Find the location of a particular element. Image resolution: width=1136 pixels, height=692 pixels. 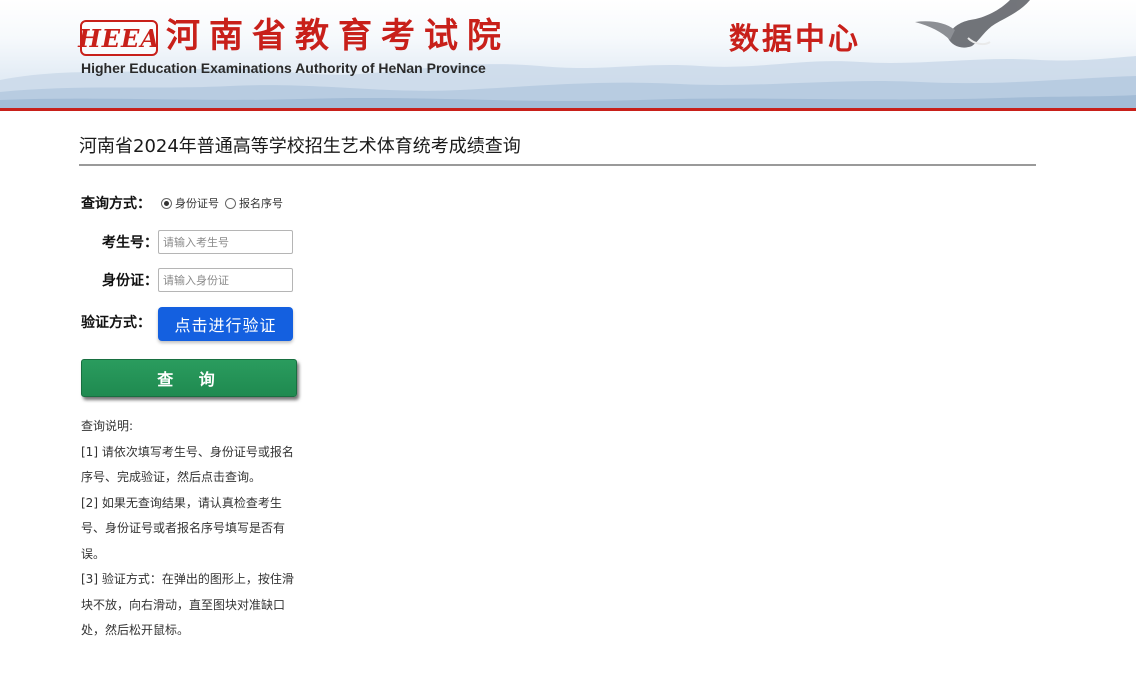

radio-label-id-card: 身份证号 is located at coordinates (197, 203).